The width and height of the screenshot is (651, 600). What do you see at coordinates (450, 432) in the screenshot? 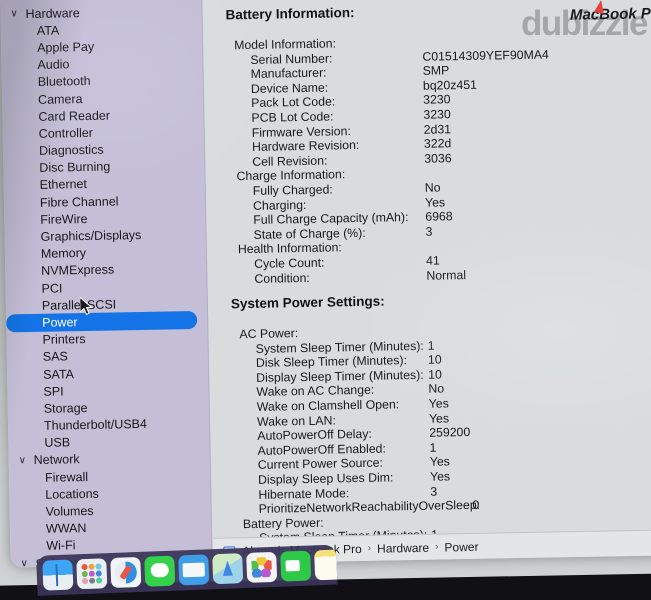
I see `detail-row-value: 259200` at bounding box center [450, 432].